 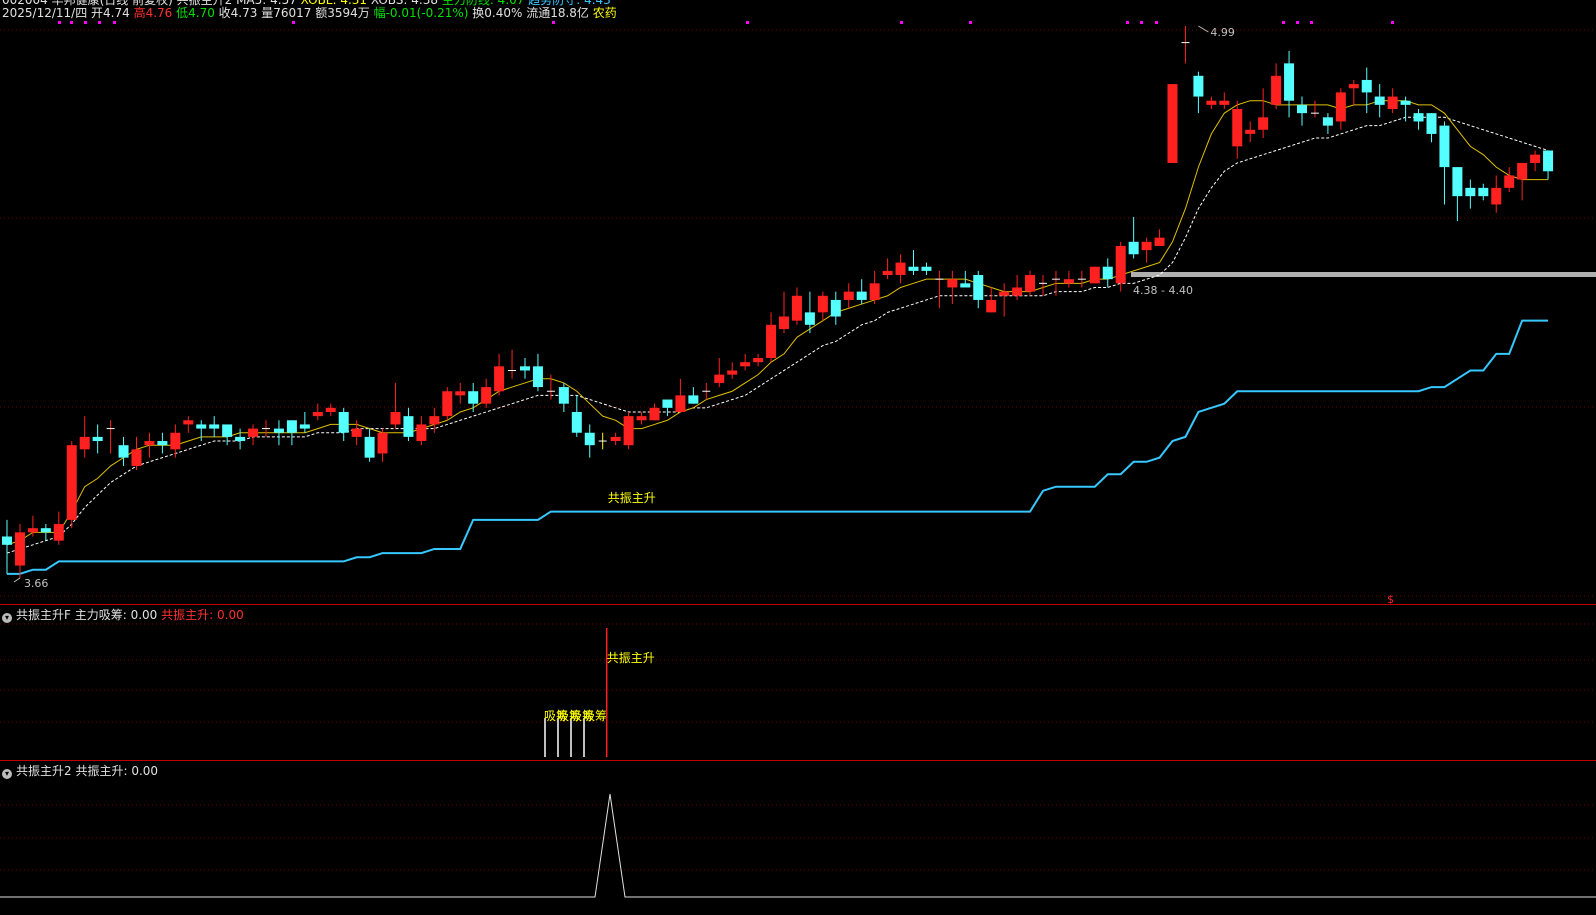 I want to click on low-price-label: 3.66, so click(x=36, y=583).